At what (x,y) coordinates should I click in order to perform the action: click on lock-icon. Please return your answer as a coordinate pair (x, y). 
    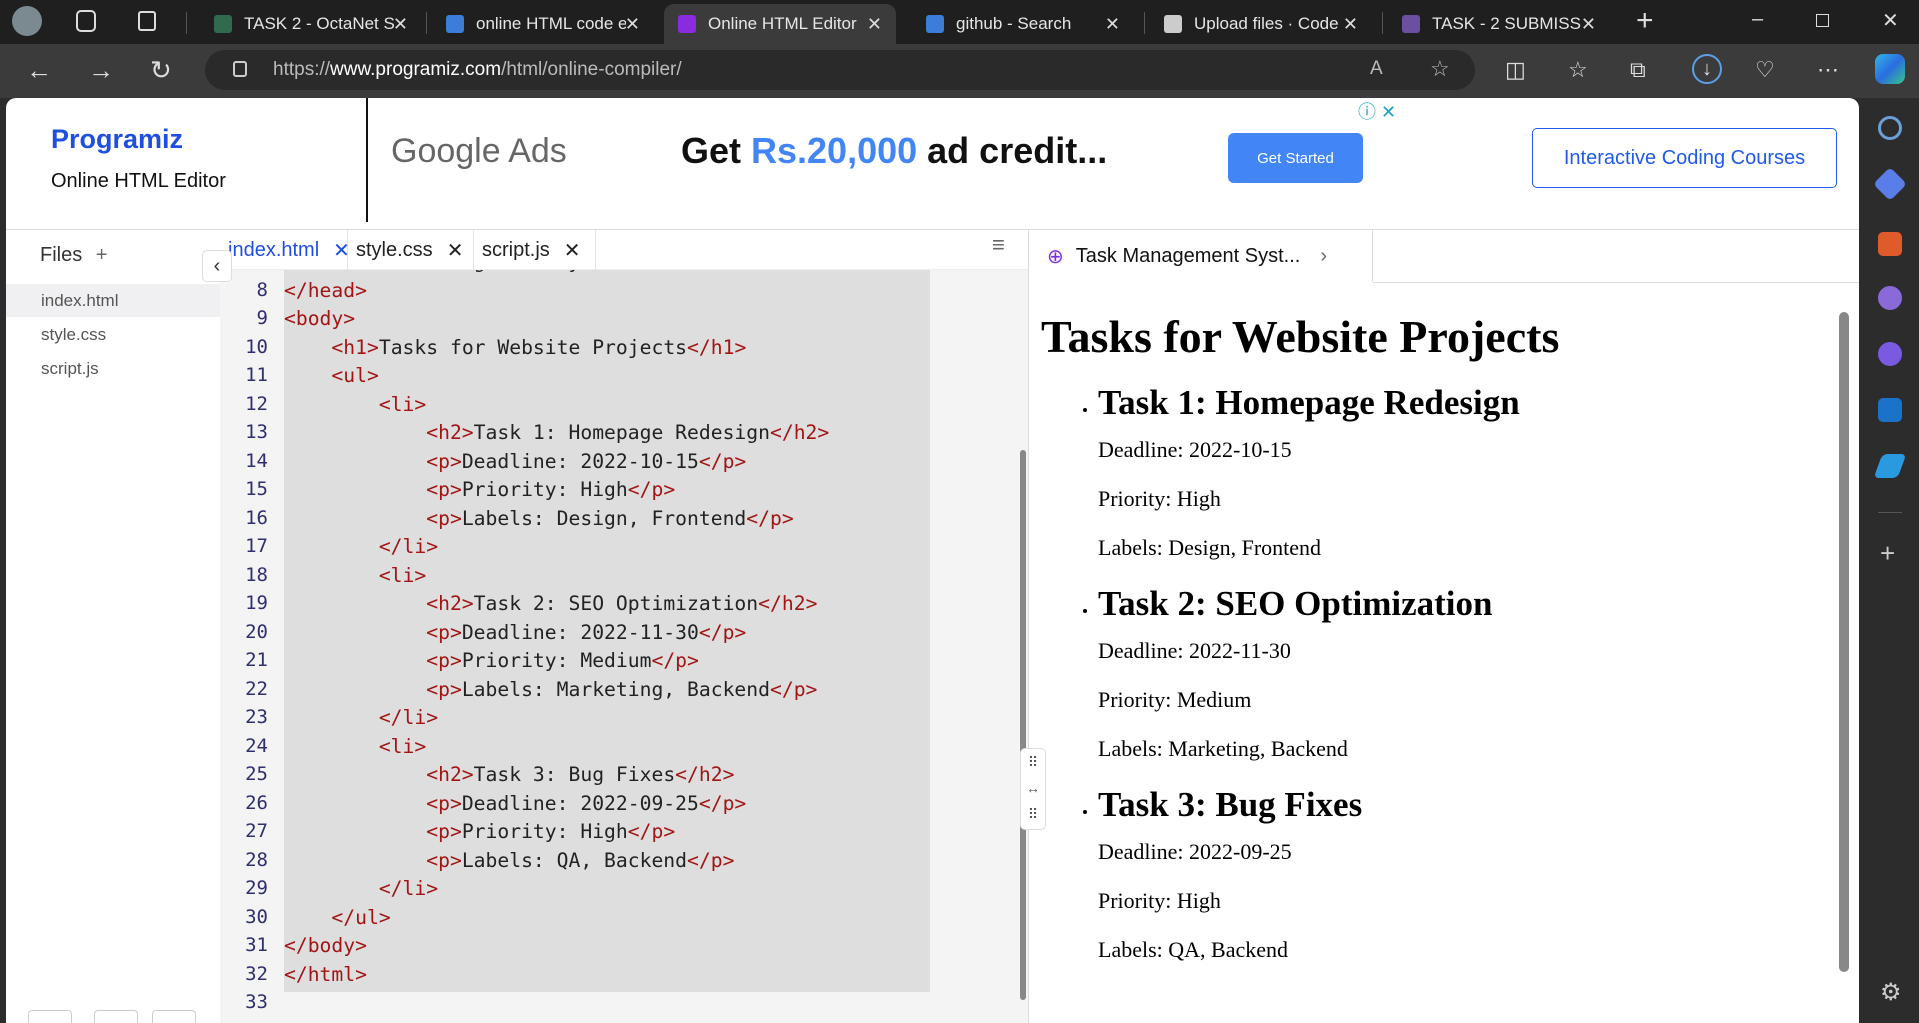
    Looking at the image, I should click on (240, 69).